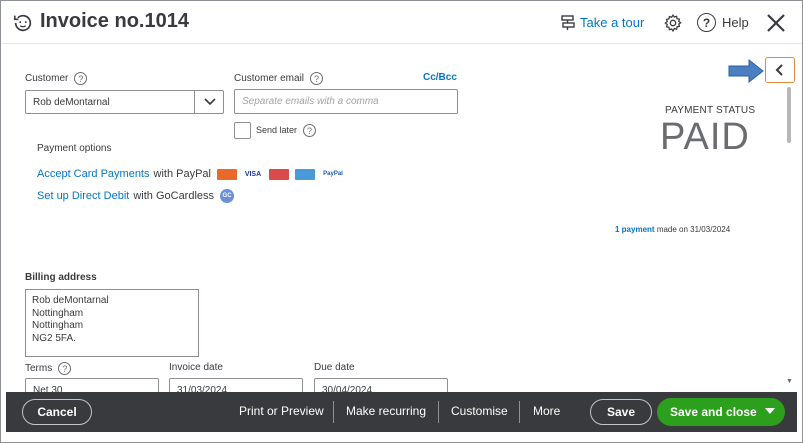 The height and width of the screenshot is (443, 803). What do you see at coordinates (713, 412) in the screenshot?
I see `save-and-close-label: Save and close` at bounding box center [713, 412].